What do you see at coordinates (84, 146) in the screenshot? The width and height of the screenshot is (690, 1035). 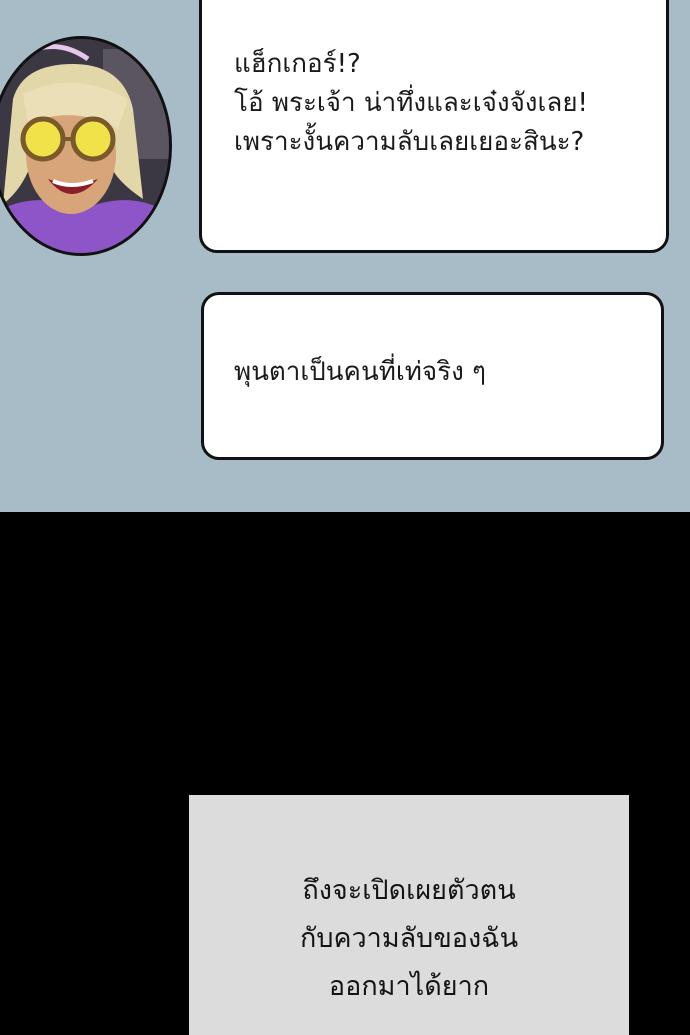 I see `blonde-woman-avatar-icon` at bounding box center [84, 146].